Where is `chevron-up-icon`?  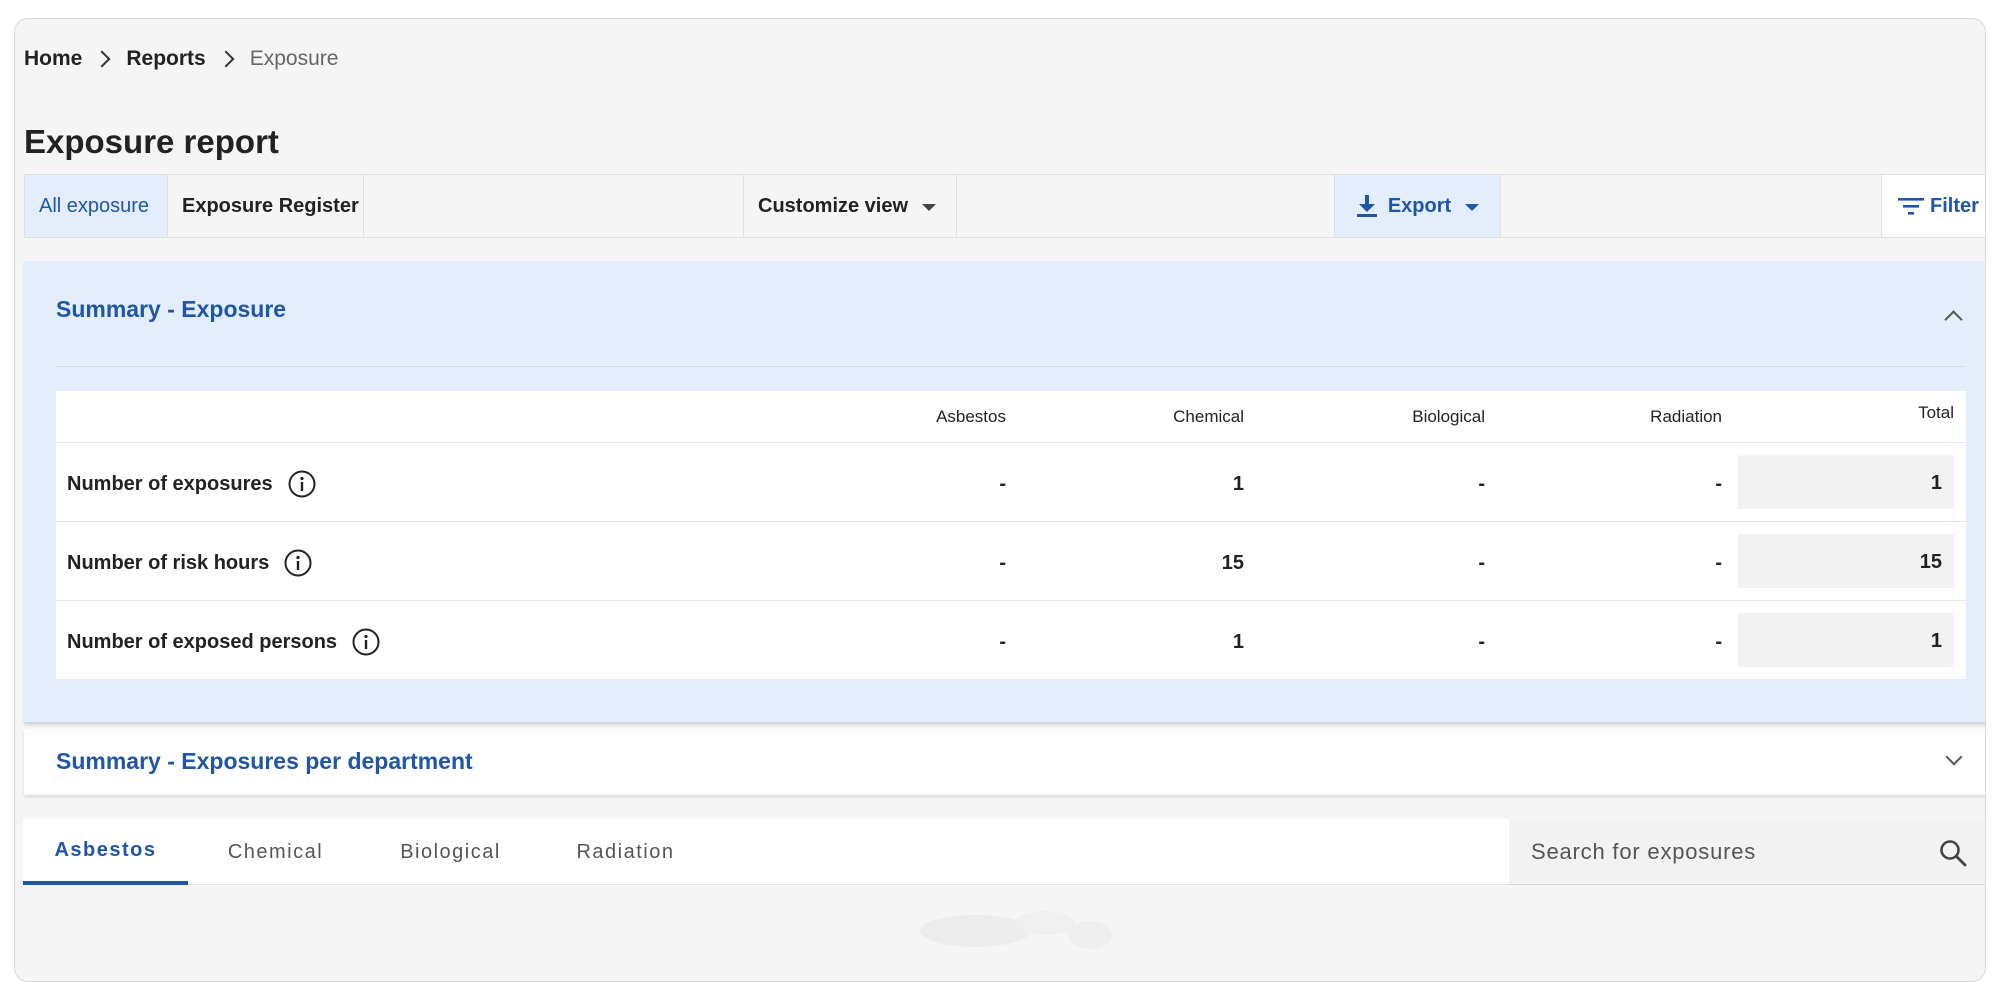
chevron-up-icon is located at coordinates (1953, 319).